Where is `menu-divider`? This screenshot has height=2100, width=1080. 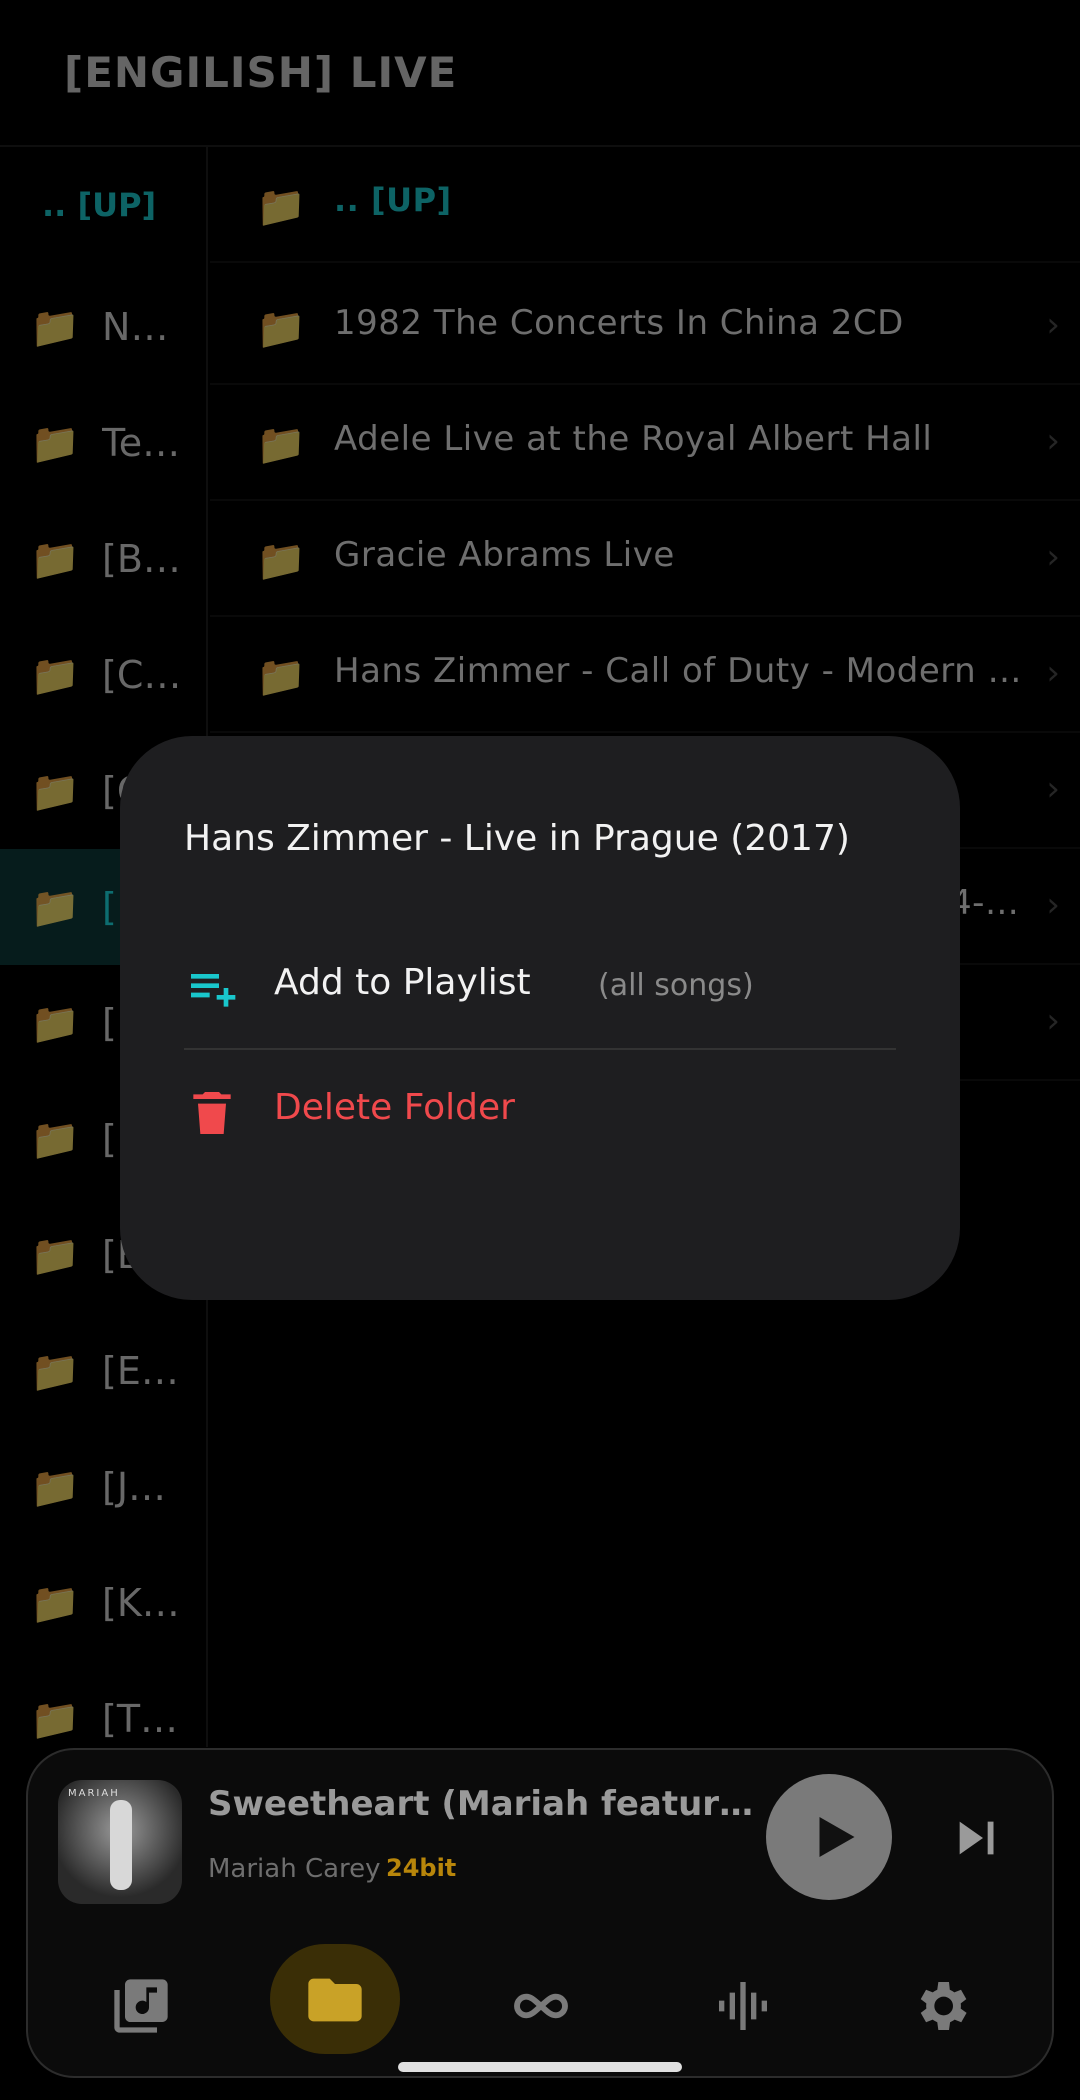 menu-divider is located at coordinates (540, 1049).